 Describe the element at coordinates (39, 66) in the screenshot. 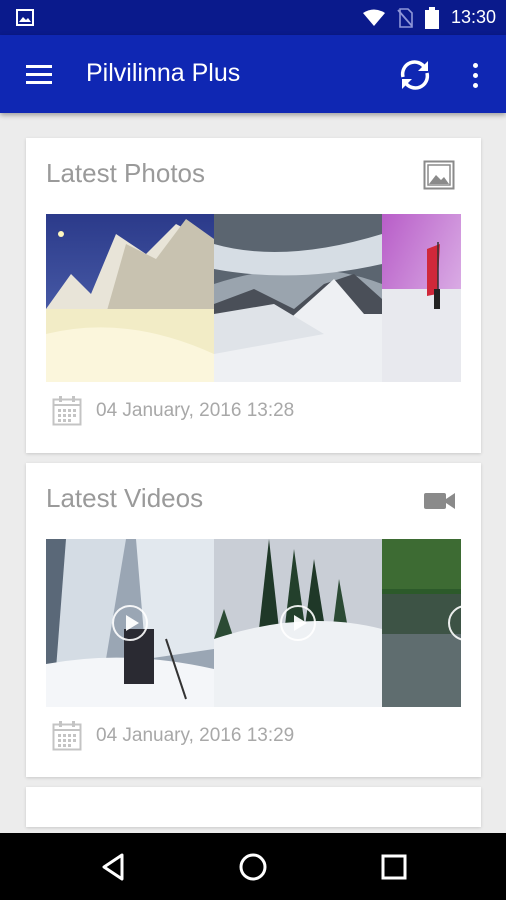

I see `menu-icon` at that location.